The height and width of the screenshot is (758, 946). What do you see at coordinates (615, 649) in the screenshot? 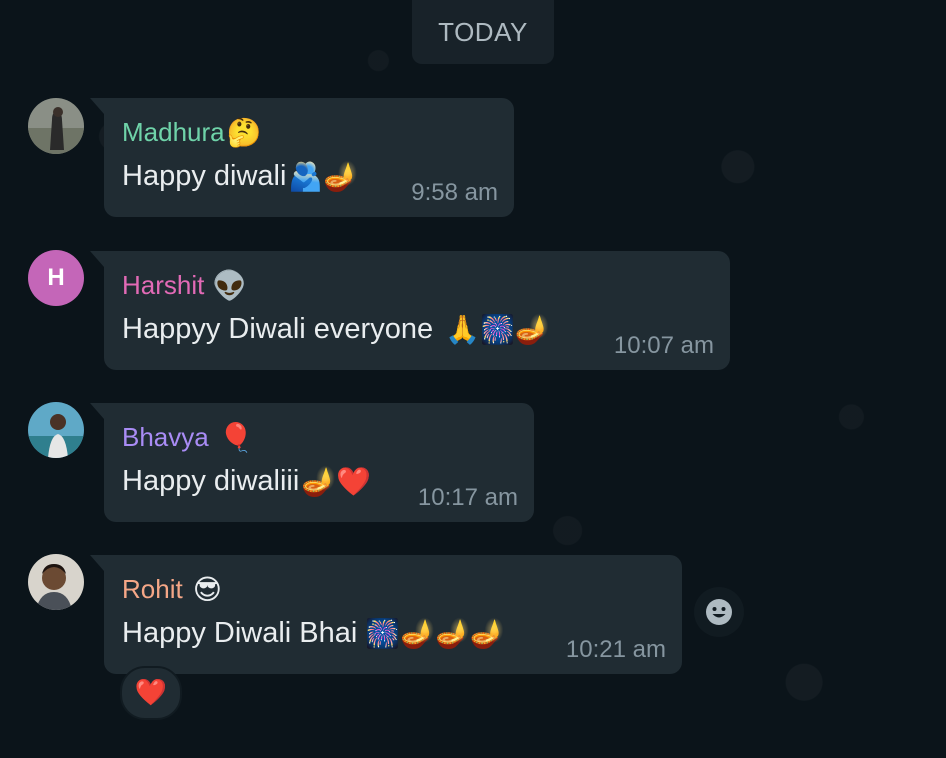
I see `message-time: 10:21 am` at bounding box center [615, 649].